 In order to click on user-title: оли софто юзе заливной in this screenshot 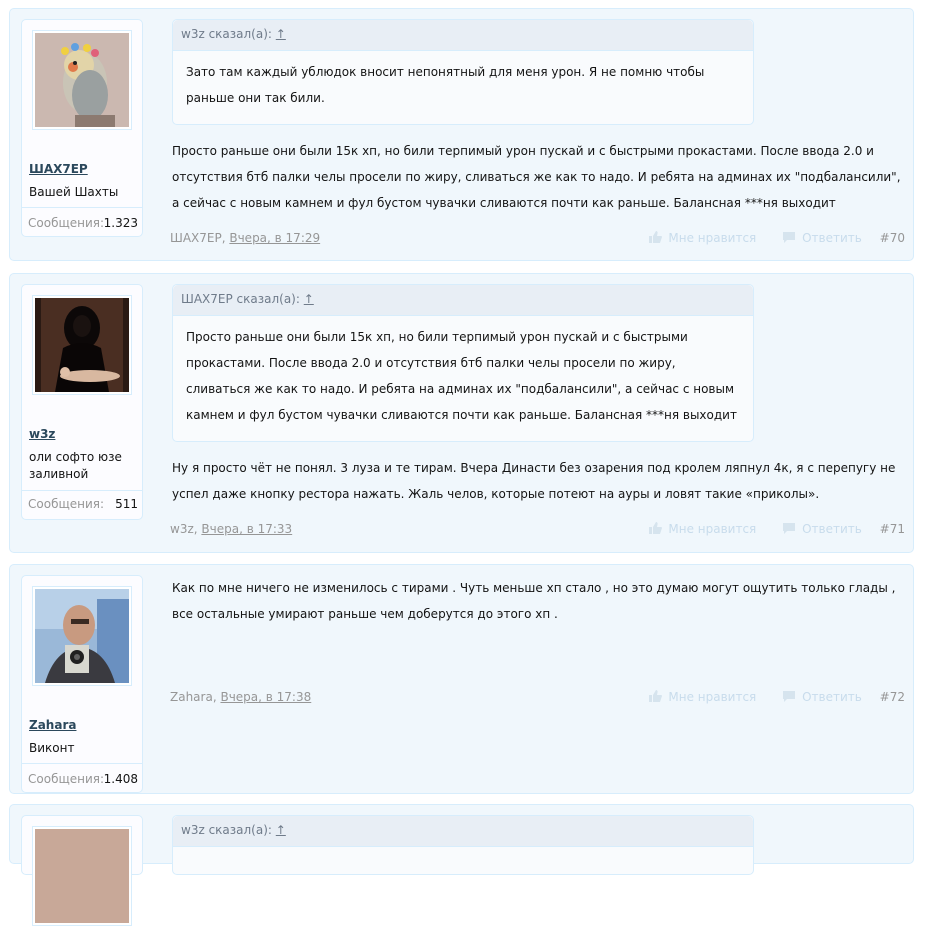, I will do `click(75, 465)`.